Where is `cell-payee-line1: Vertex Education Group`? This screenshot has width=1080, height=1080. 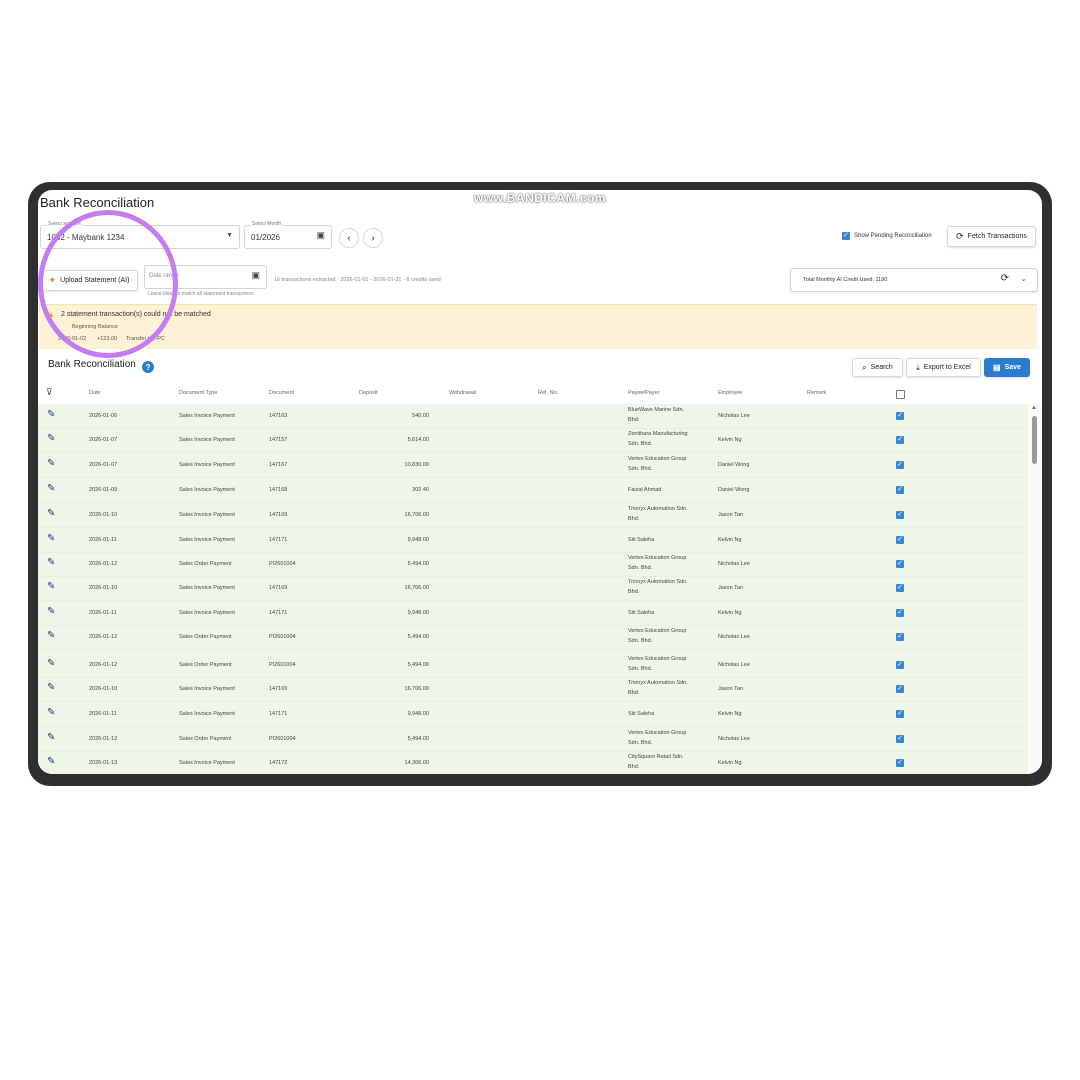
cell-payee-line1: Vertex Education Group is located at coordinates (657, 659).